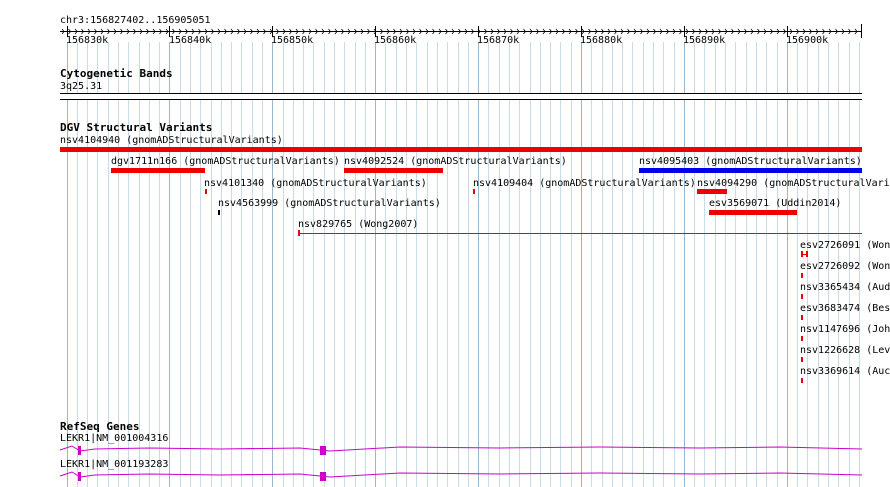 This screenshot has width=890, height=487. I want to click on sv-label: nsv4095403 (gnomADStructuralVariants), so click(750, 161).